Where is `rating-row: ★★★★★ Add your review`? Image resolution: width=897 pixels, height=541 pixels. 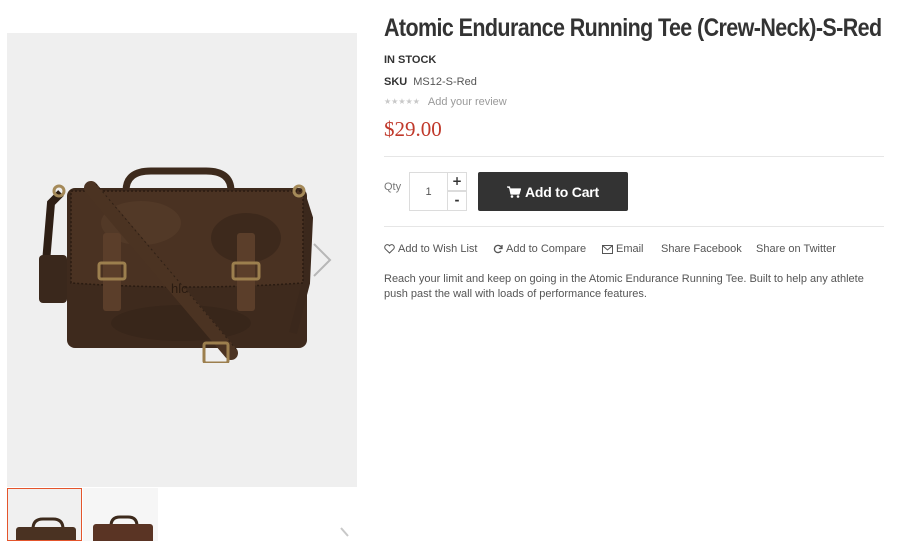
rating-row: ★★★★★ Add your review is located at coordinates (445, 102).